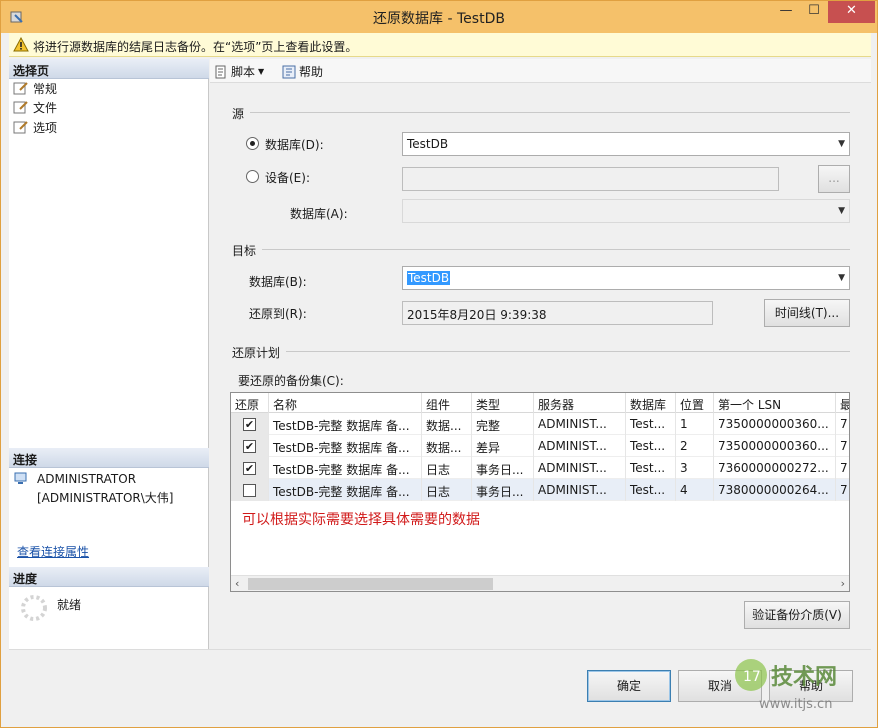 The image size is (878, 728). What do you see at coordinates (45, 88) in the screenshot?
I see `page-item-label: 常规` at bounding box center [45, 88].